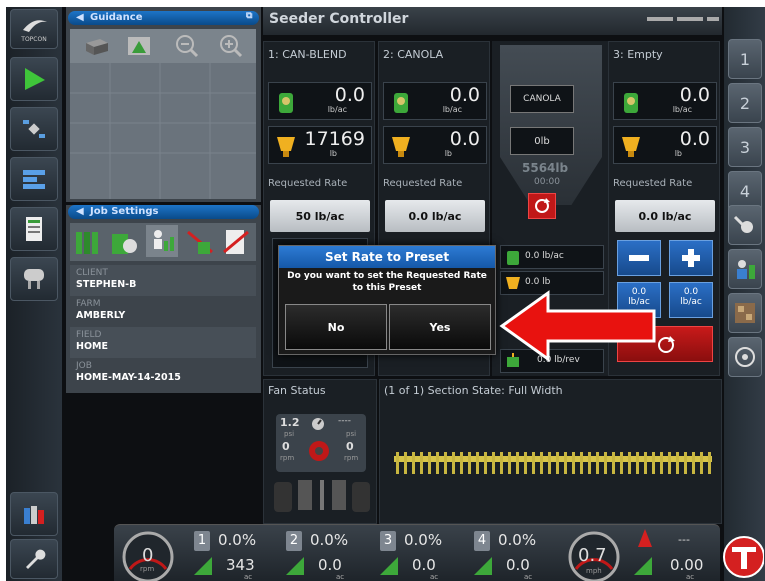  I want to click on channel-1-percent: 0.0%, so click(237, 540).